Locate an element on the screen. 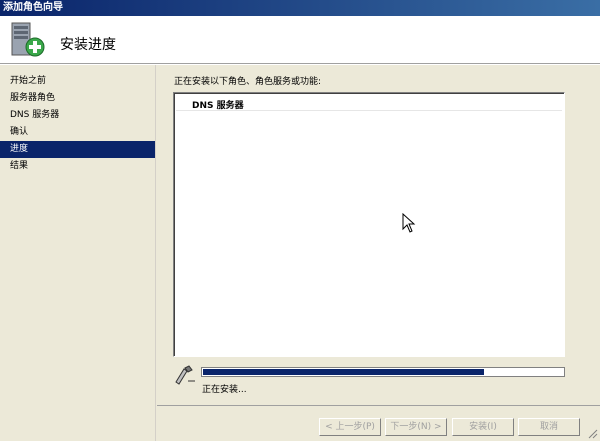  install-progress-bar is located at coordinates (383, 372).